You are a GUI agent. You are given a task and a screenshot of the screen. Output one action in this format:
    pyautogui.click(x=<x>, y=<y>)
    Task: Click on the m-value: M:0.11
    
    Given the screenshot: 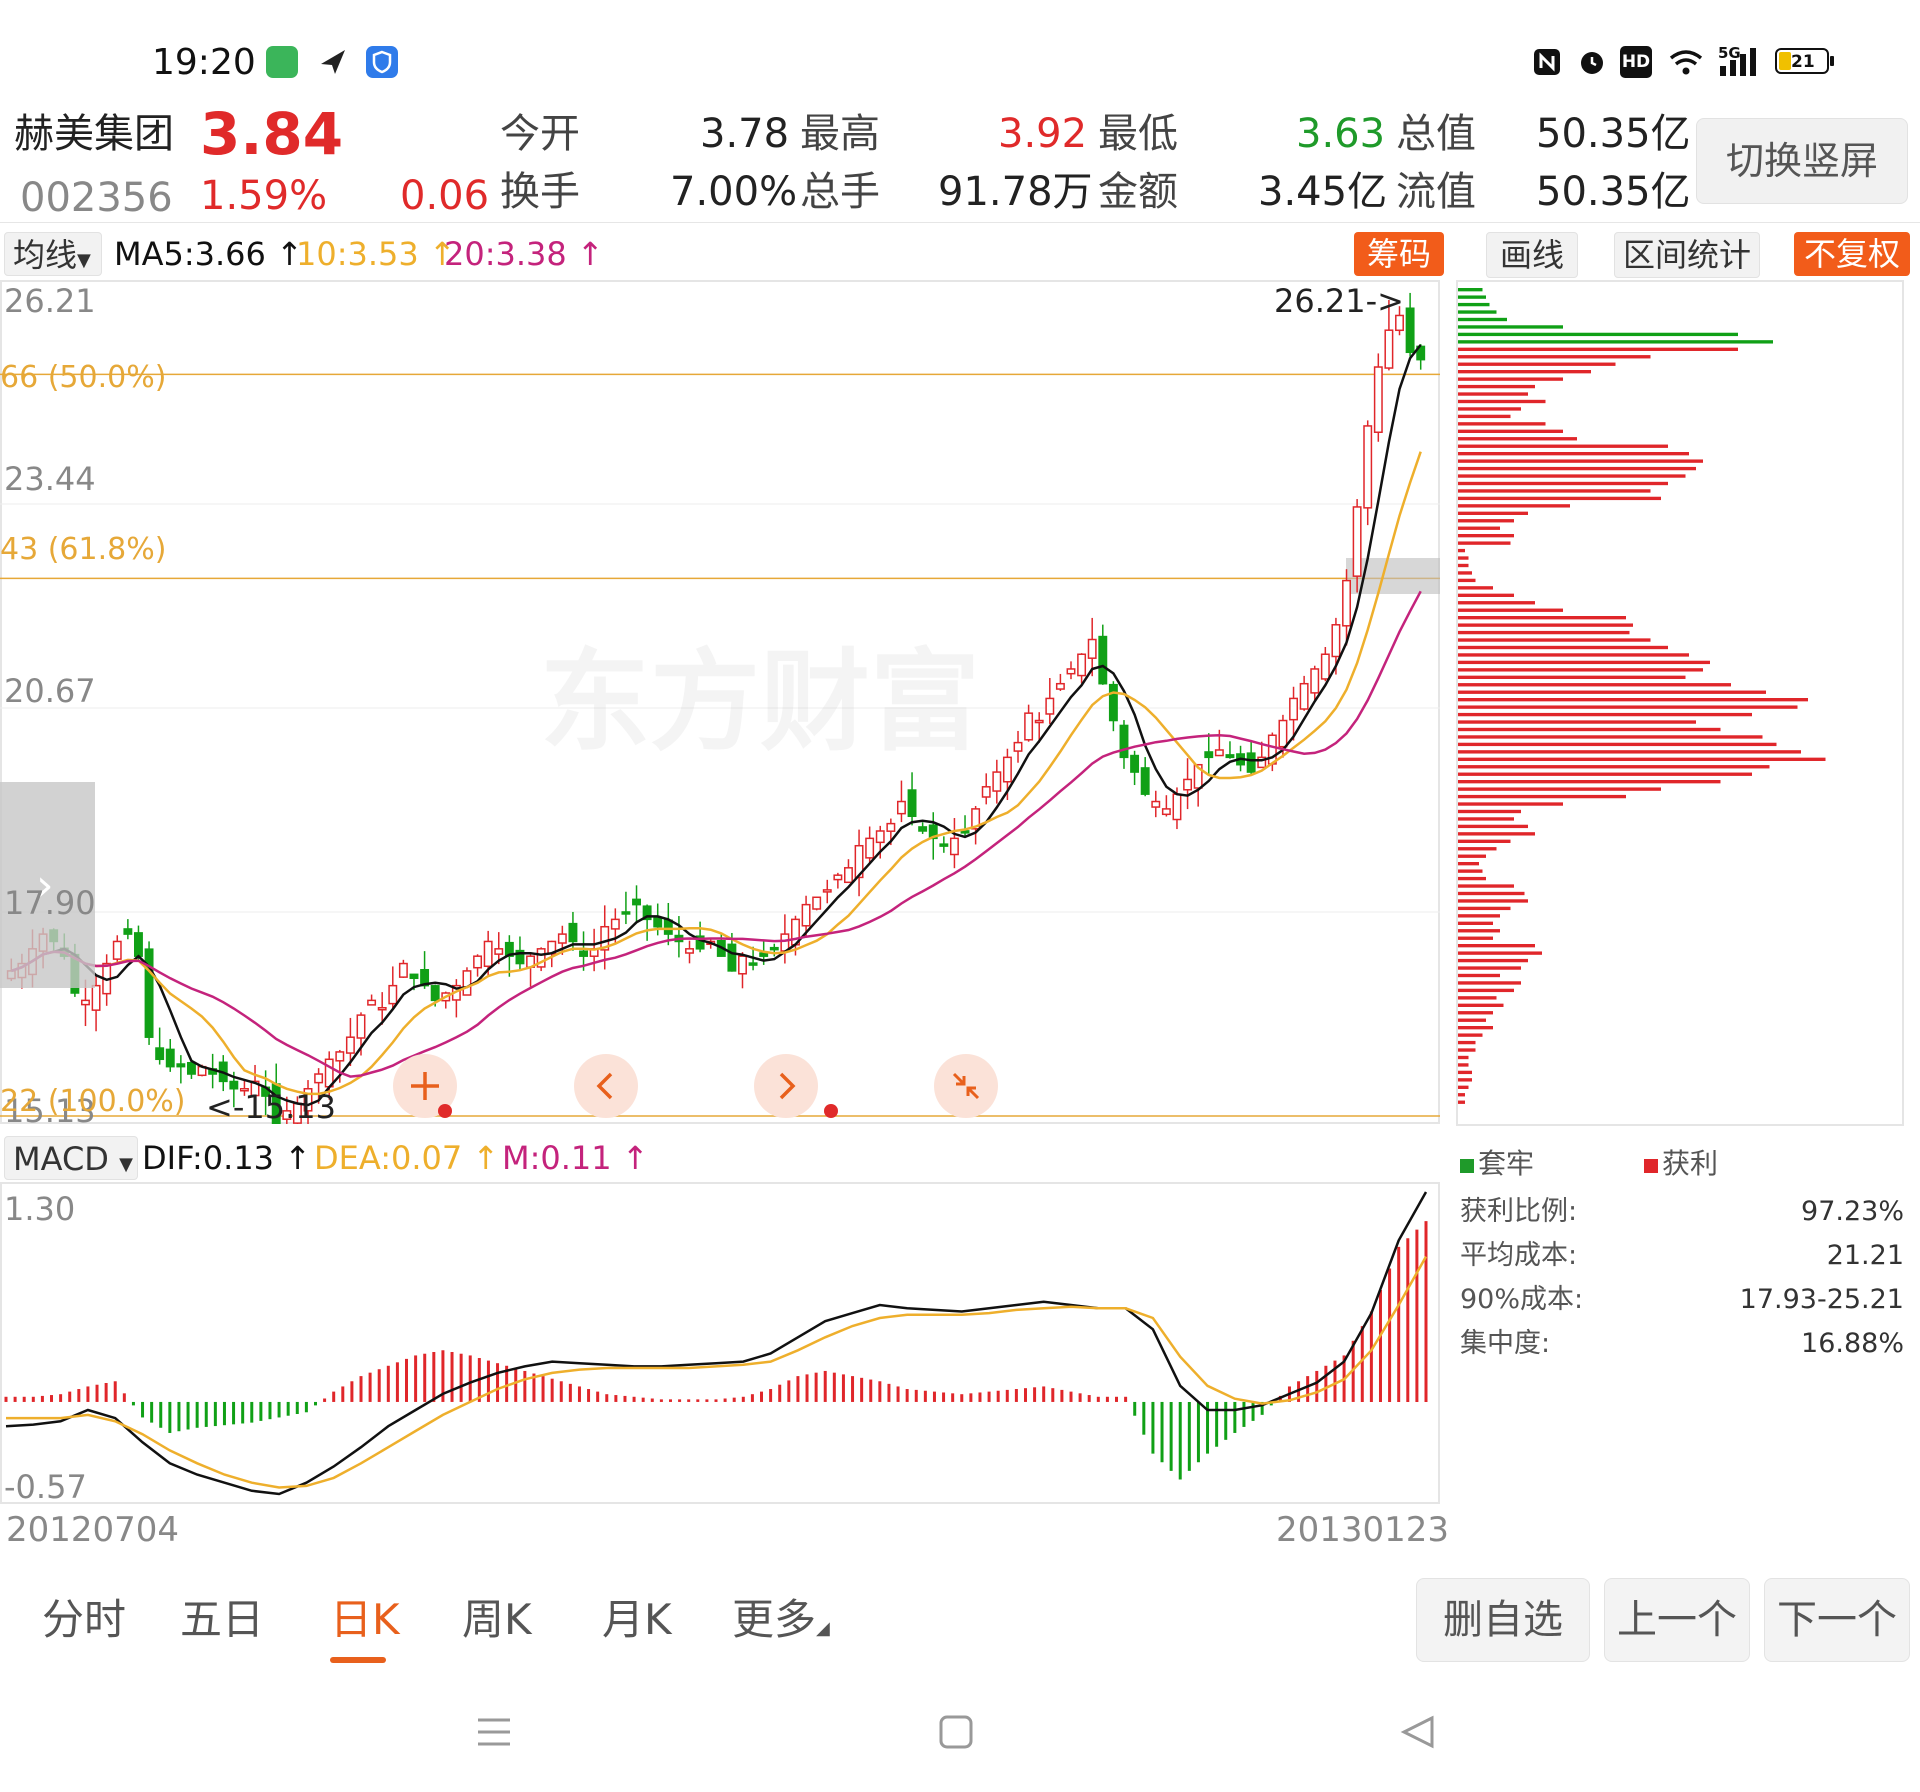 What is the action you would take?
    pyautogui.click(x=557, y=1158)
    